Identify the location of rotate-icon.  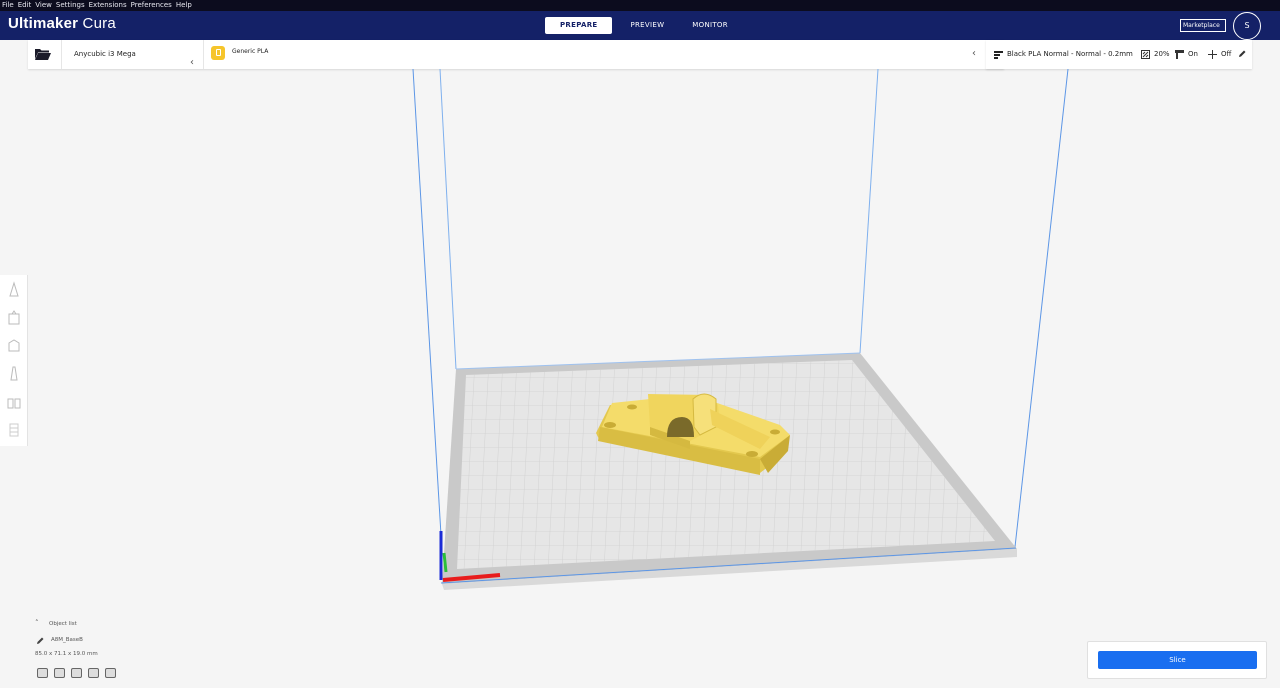
(14, 345).